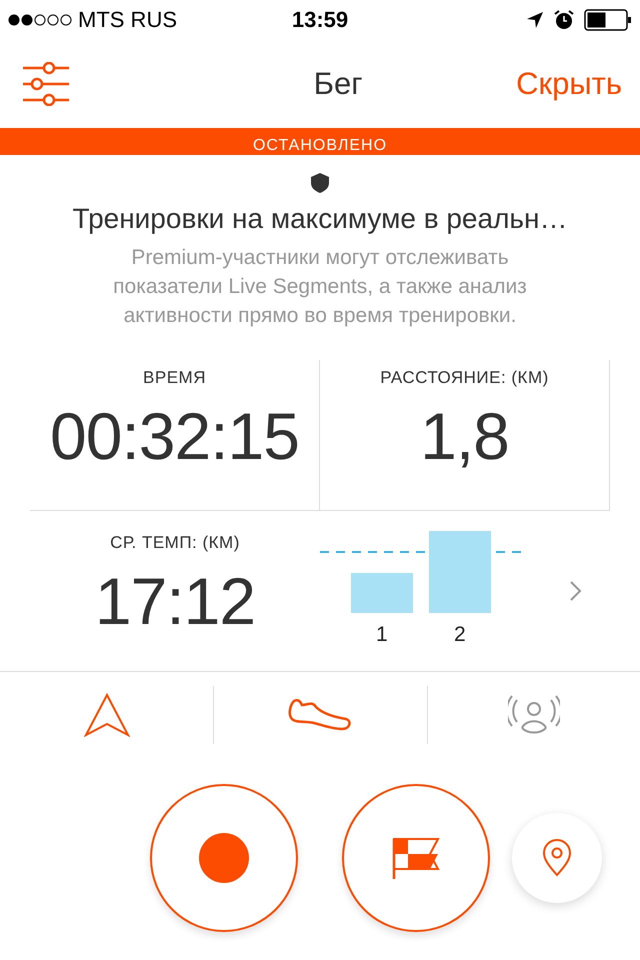 The image size is (640, 960). What do you see at coordinates (174, 436) in the screenshot?
I see `stat-value: 00:32:15` at bounding box center [174, 436].